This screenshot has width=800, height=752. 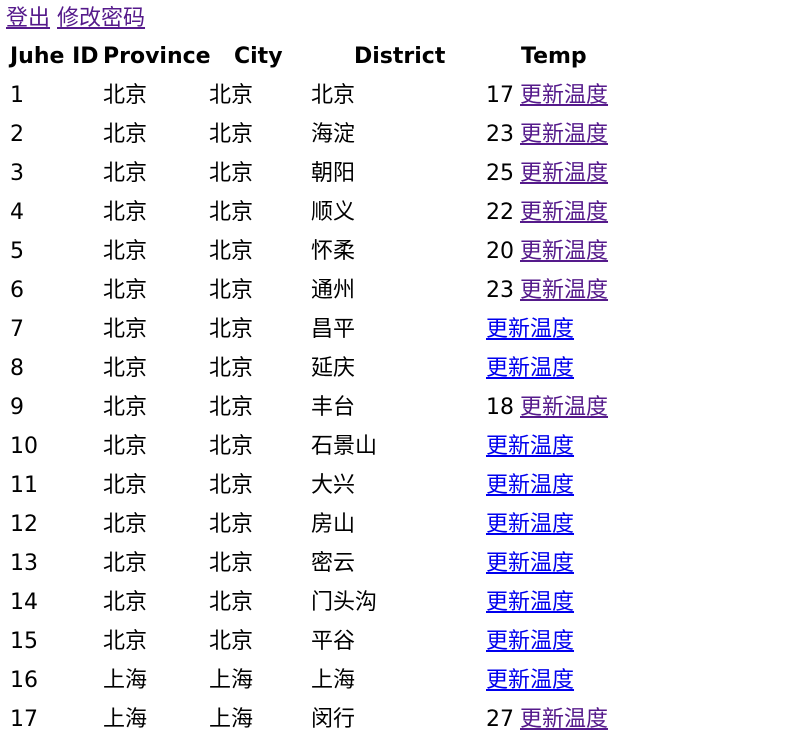 I want to click on change-password-link: 修改密码, so click(x=101, y=18).